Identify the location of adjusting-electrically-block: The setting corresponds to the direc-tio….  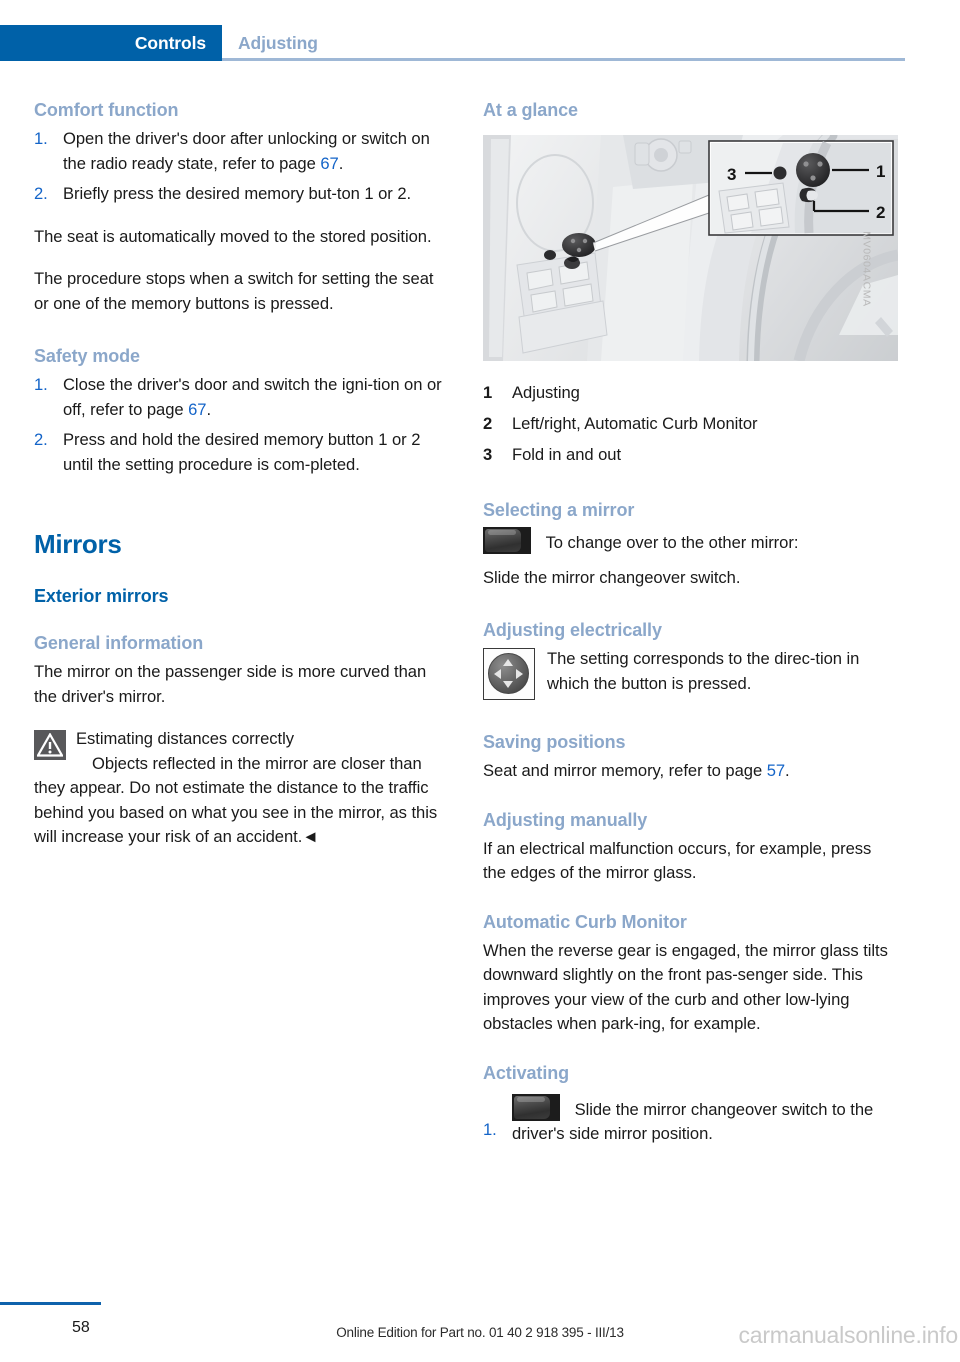
(690, 674).